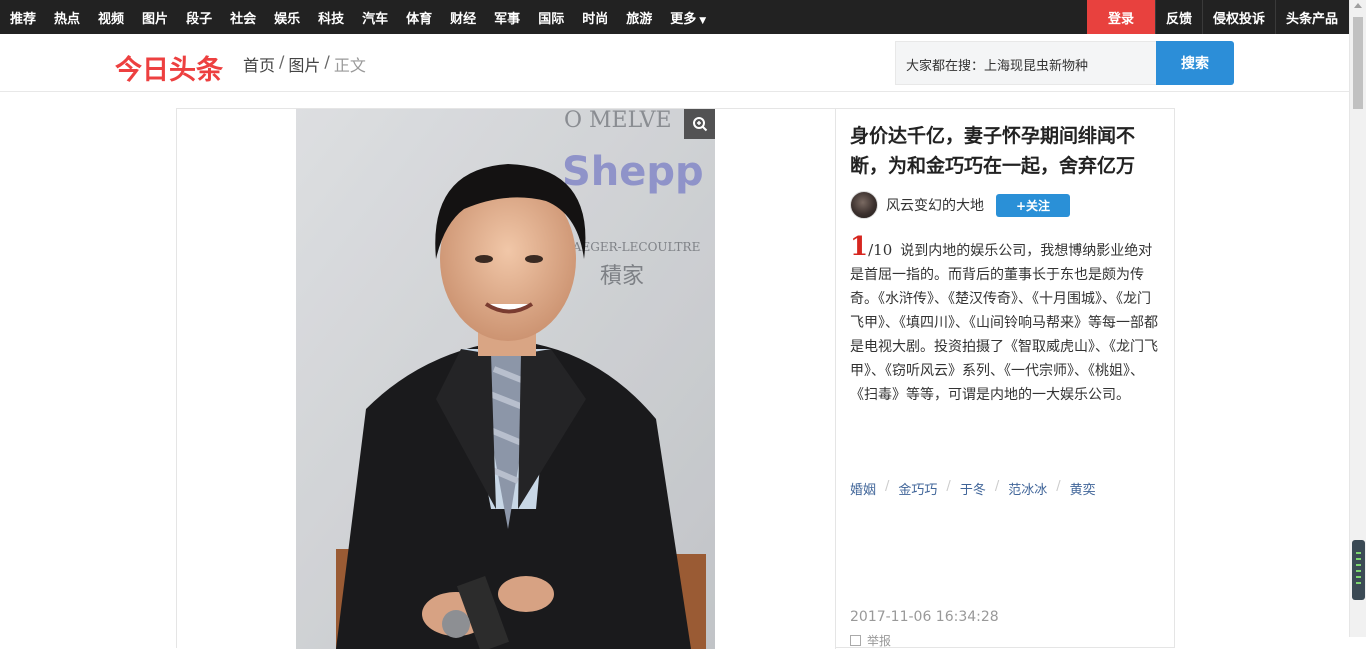 The width and height of the screenshot is (1366, 649). Describe the element at coordinates (67, 17) in the screenshot. I see `nav-link-hot: 热点` at that location.